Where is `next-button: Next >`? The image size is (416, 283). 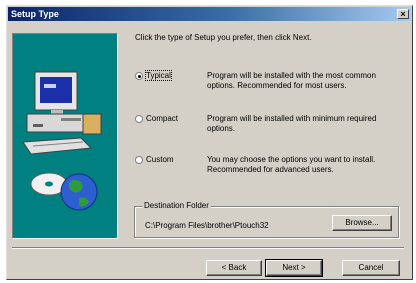 next-button: Next > is located at coordinates (294, 268).